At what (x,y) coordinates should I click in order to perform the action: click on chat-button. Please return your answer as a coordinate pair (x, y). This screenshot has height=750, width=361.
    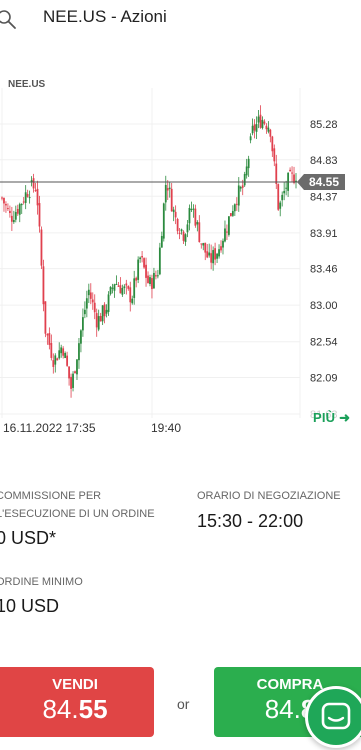
    Looking at the image, I should click on (333, 717).